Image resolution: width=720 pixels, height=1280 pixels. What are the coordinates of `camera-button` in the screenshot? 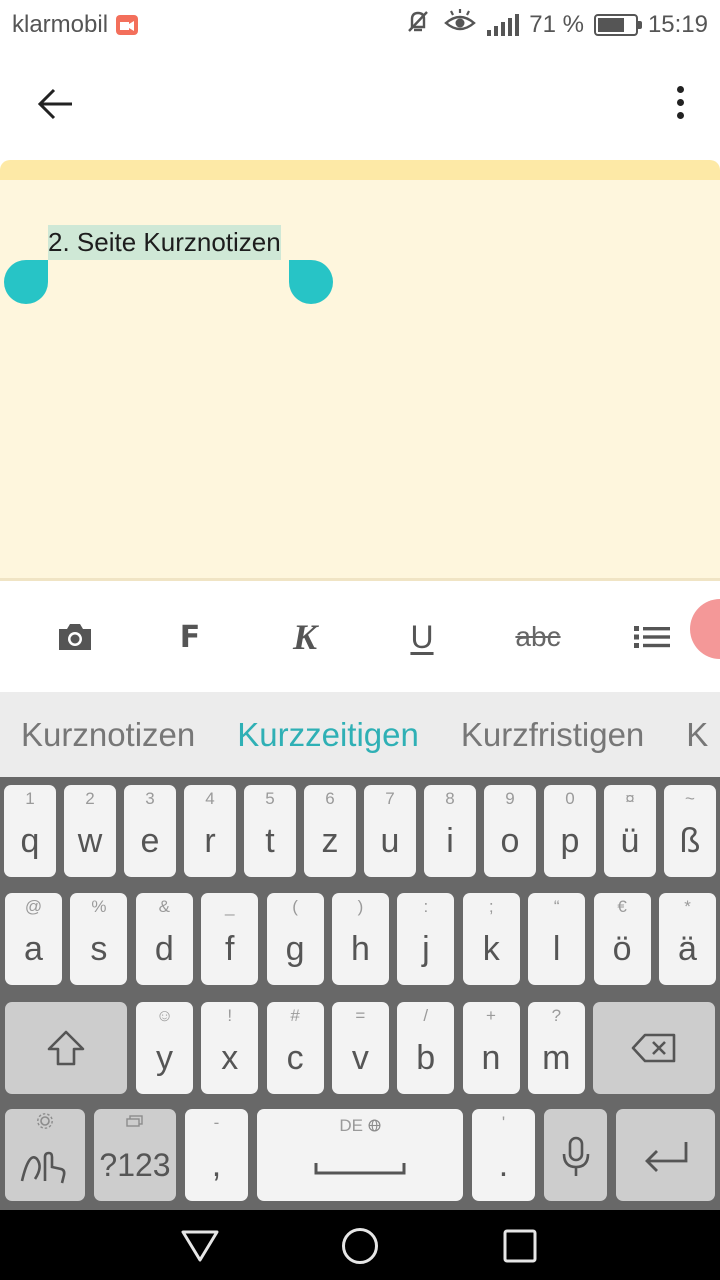 It's located at (75, 637).